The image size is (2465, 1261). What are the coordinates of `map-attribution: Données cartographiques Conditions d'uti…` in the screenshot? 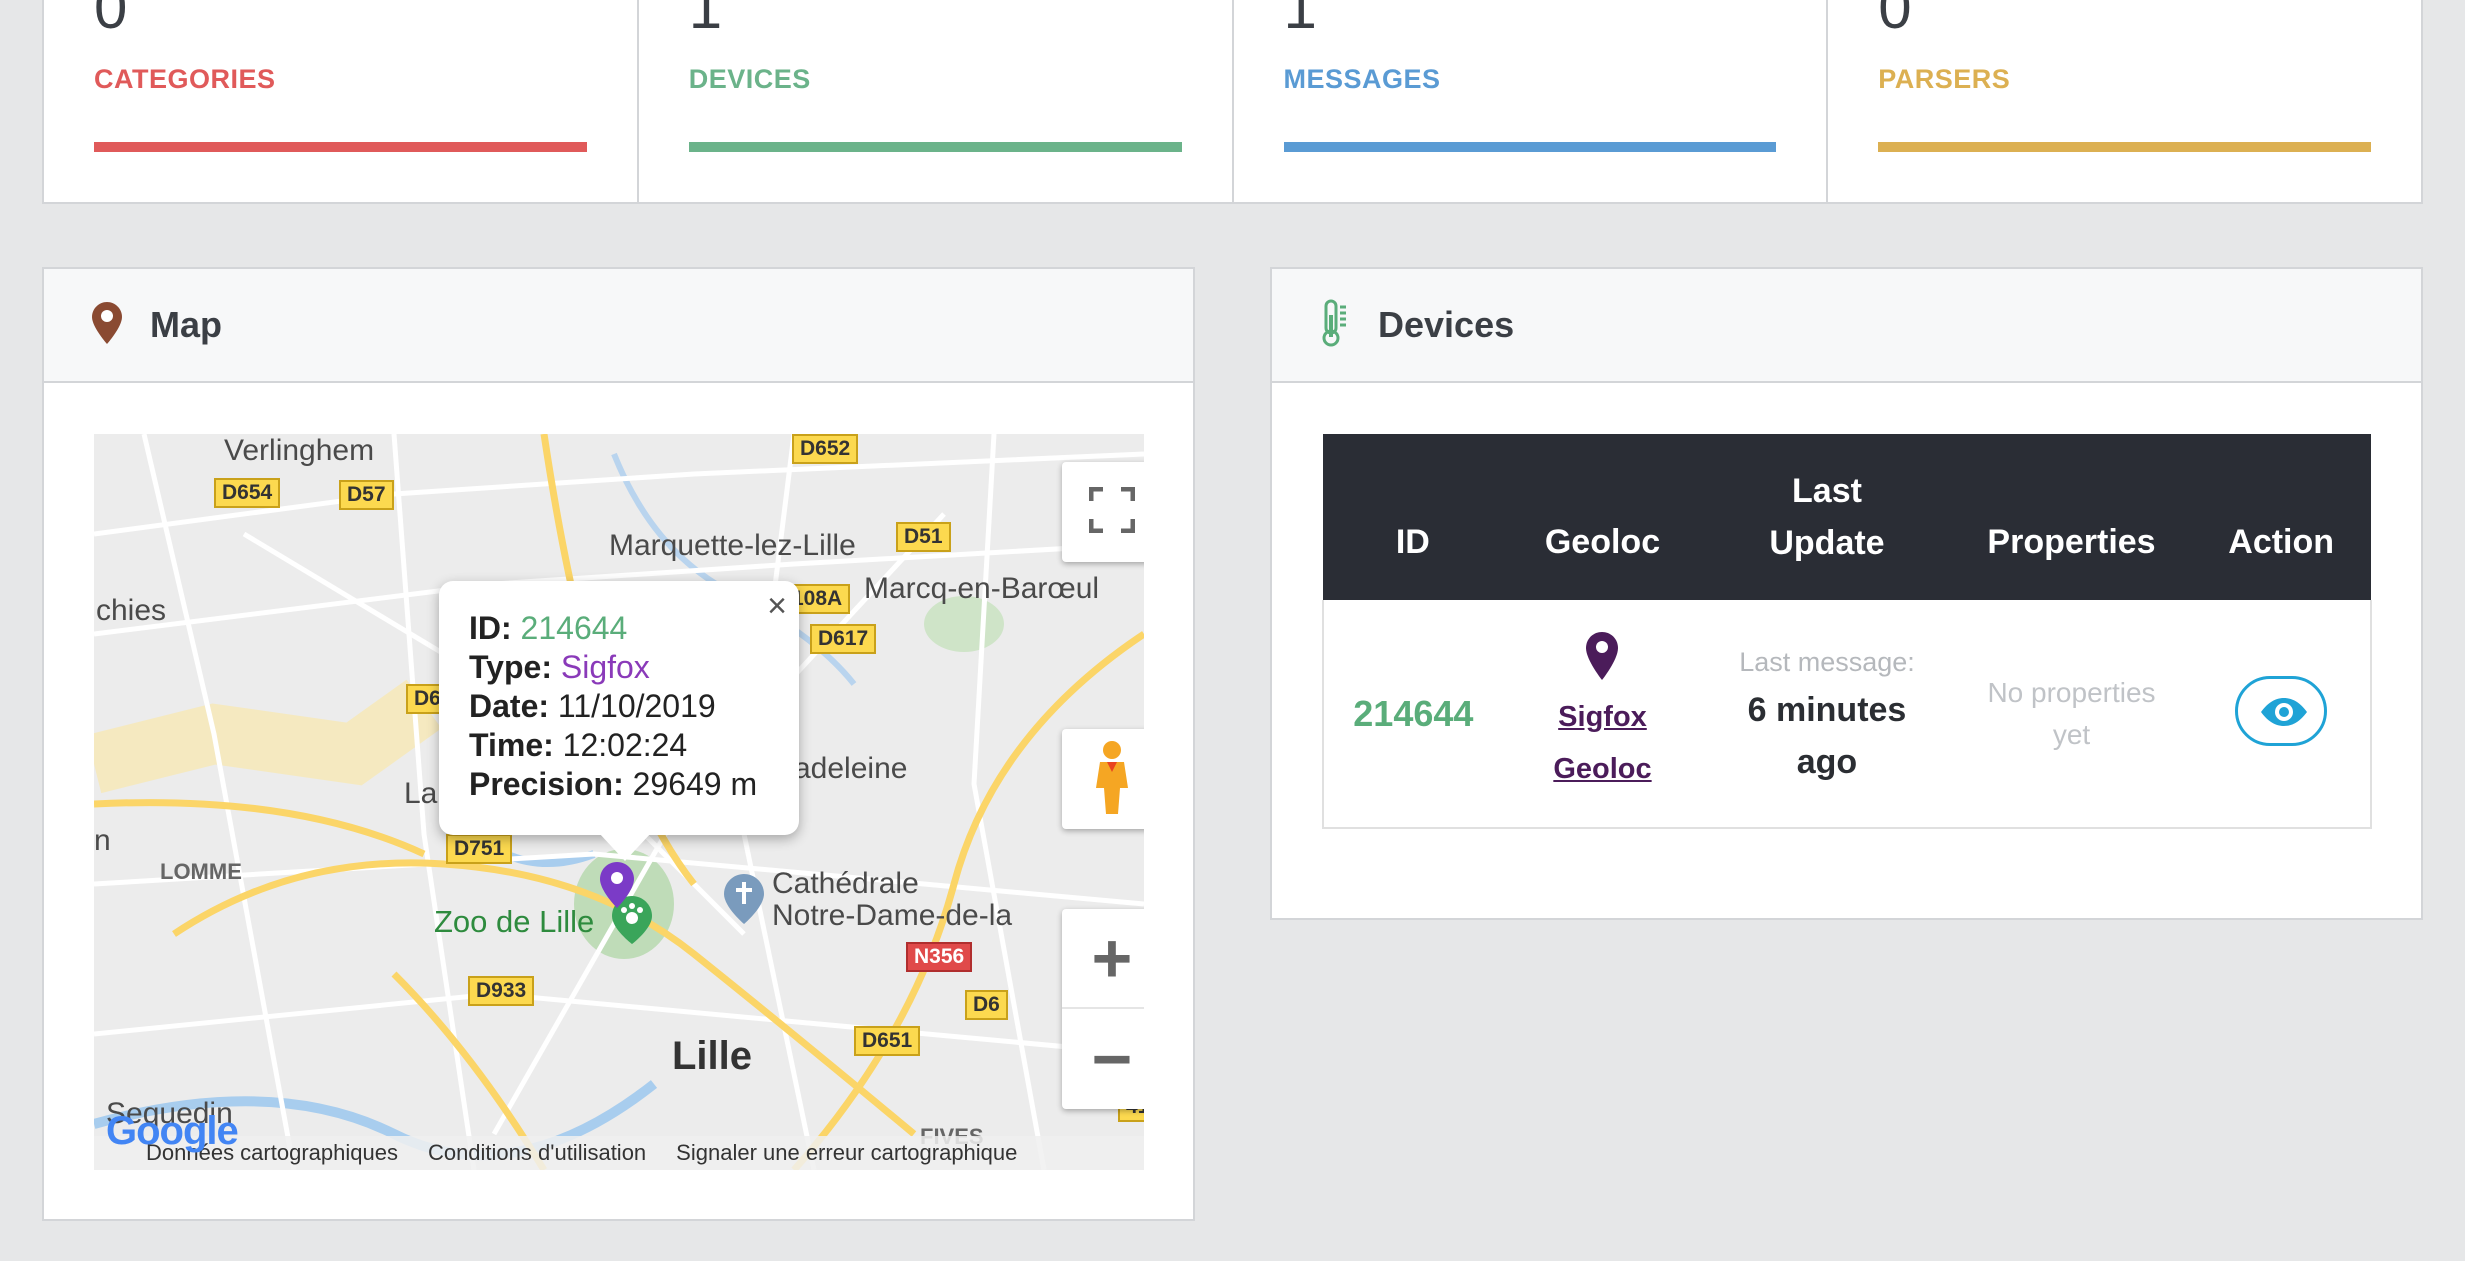 It's located at (619, 1153).